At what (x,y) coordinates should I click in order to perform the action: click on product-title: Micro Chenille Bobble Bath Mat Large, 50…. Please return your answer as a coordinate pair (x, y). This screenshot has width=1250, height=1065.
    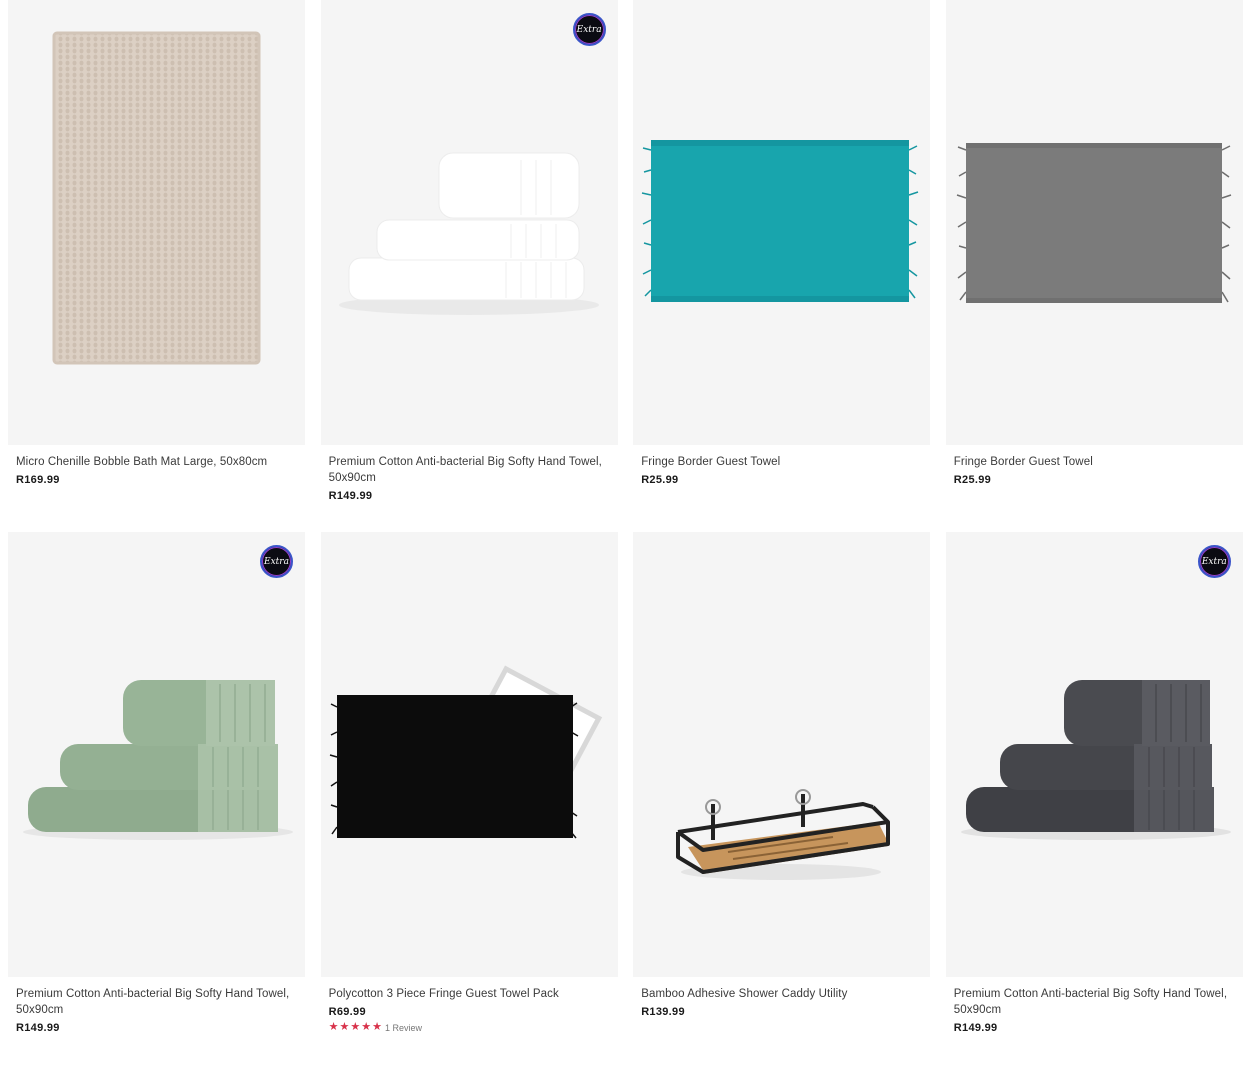
    Looking at the image, I should click on (156, 462).